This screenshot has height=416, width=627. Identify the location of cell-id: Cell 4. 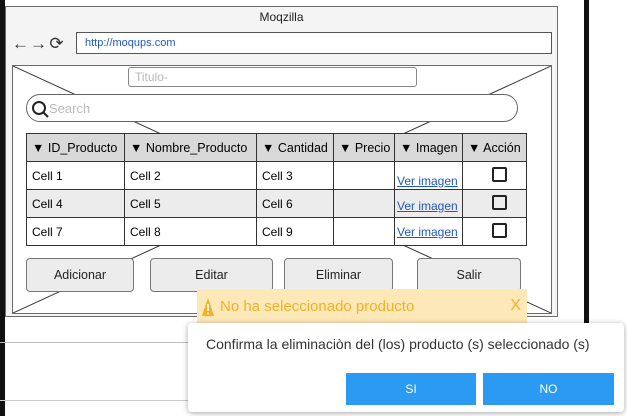
(75, 203).